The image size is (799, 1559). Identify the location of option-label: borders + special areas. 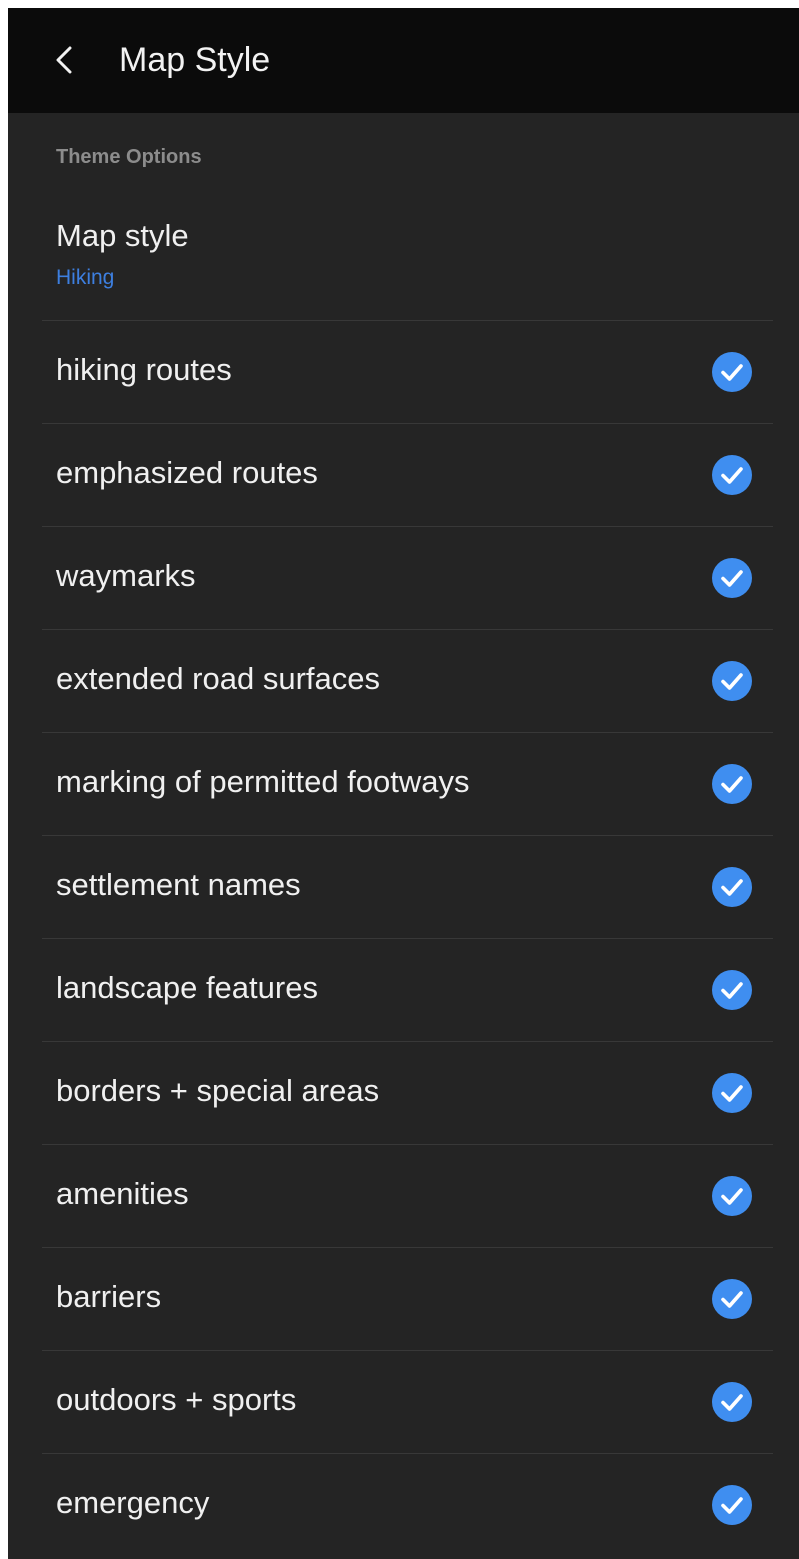
(218, 1090).